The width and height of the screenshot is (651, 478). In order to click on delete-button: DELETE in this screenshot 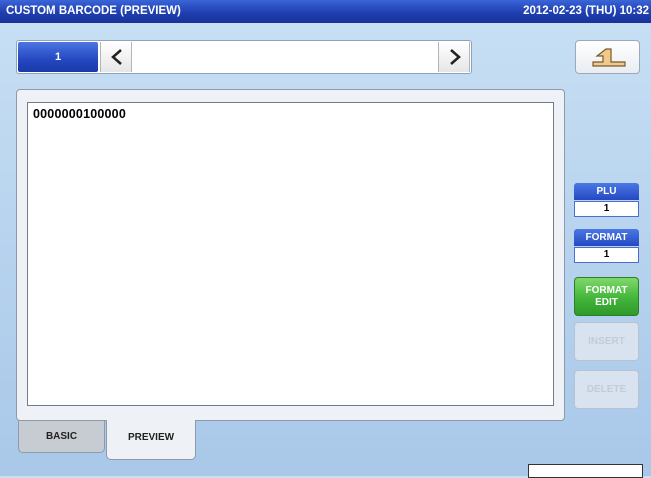, I will do `click(606, 389)`.